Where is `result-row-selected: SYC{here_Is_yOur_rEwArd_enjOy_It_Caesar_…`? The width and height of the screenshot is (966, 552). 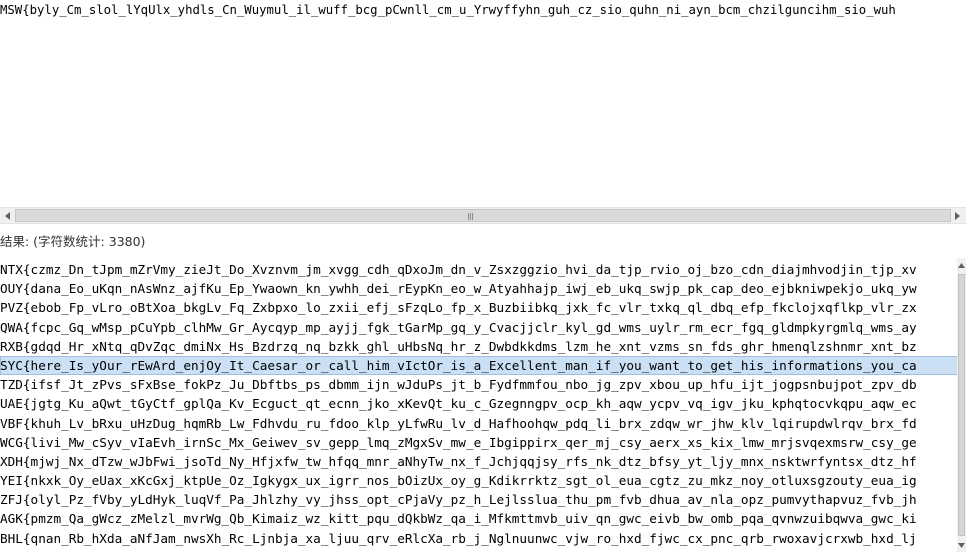
result-row-selected: SYC{here_Is_yOur_rEwArd_enjOy_It_Caesar_… is located at coordinates (479, 365).